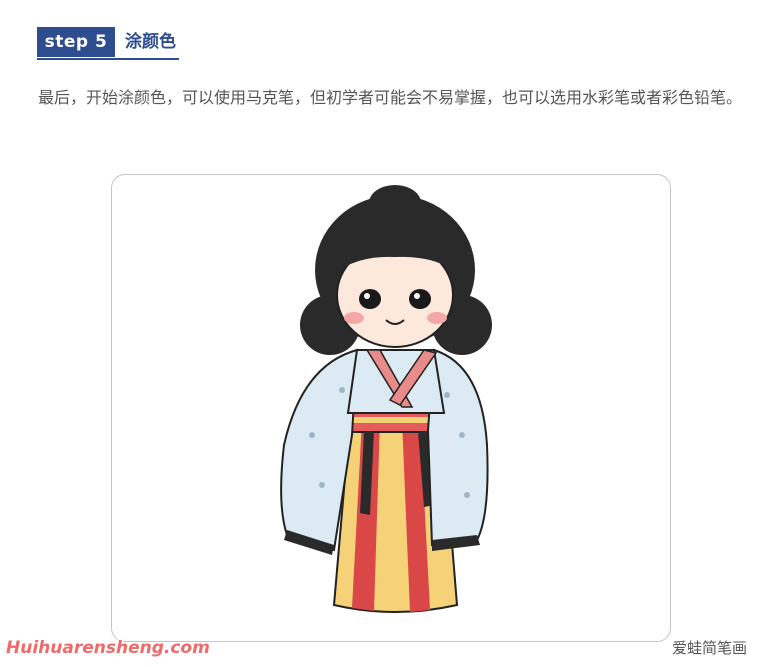 The width and height of the screenshot is (767, 667). Describe the element at coordinates (710, 648) in the screenshot. I see `brand-watermark: 爱蛙简笔画` at that location.